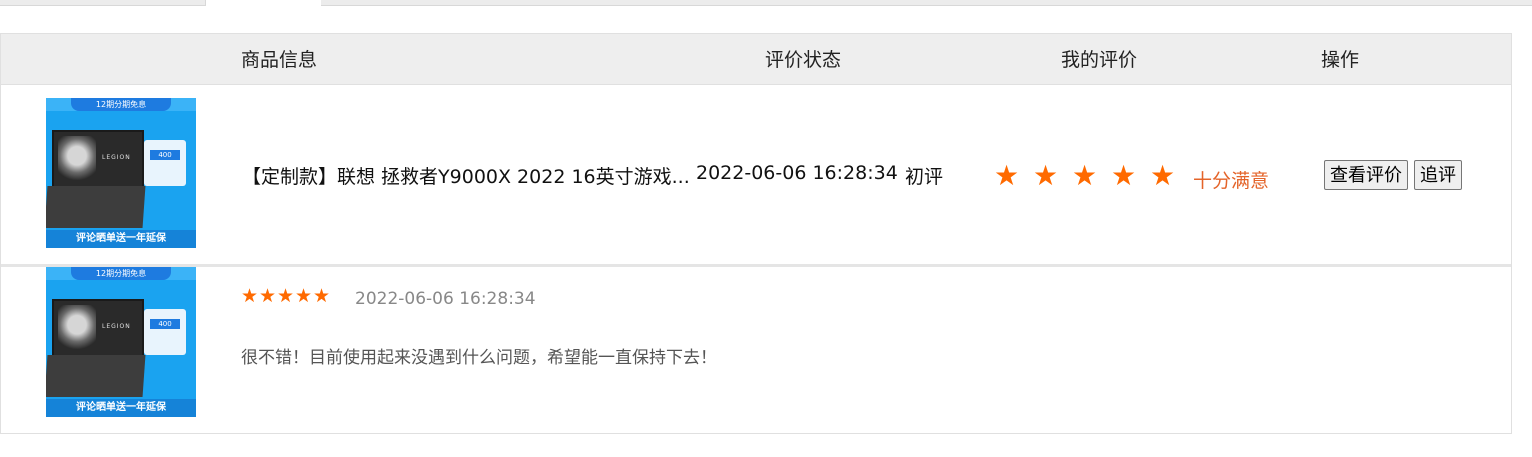  What do you see at coordinates (445, 299) in the screenshot?
I see `review-timestamp: 2022-06-06 16:28:34` at bounding box center [445, 299].